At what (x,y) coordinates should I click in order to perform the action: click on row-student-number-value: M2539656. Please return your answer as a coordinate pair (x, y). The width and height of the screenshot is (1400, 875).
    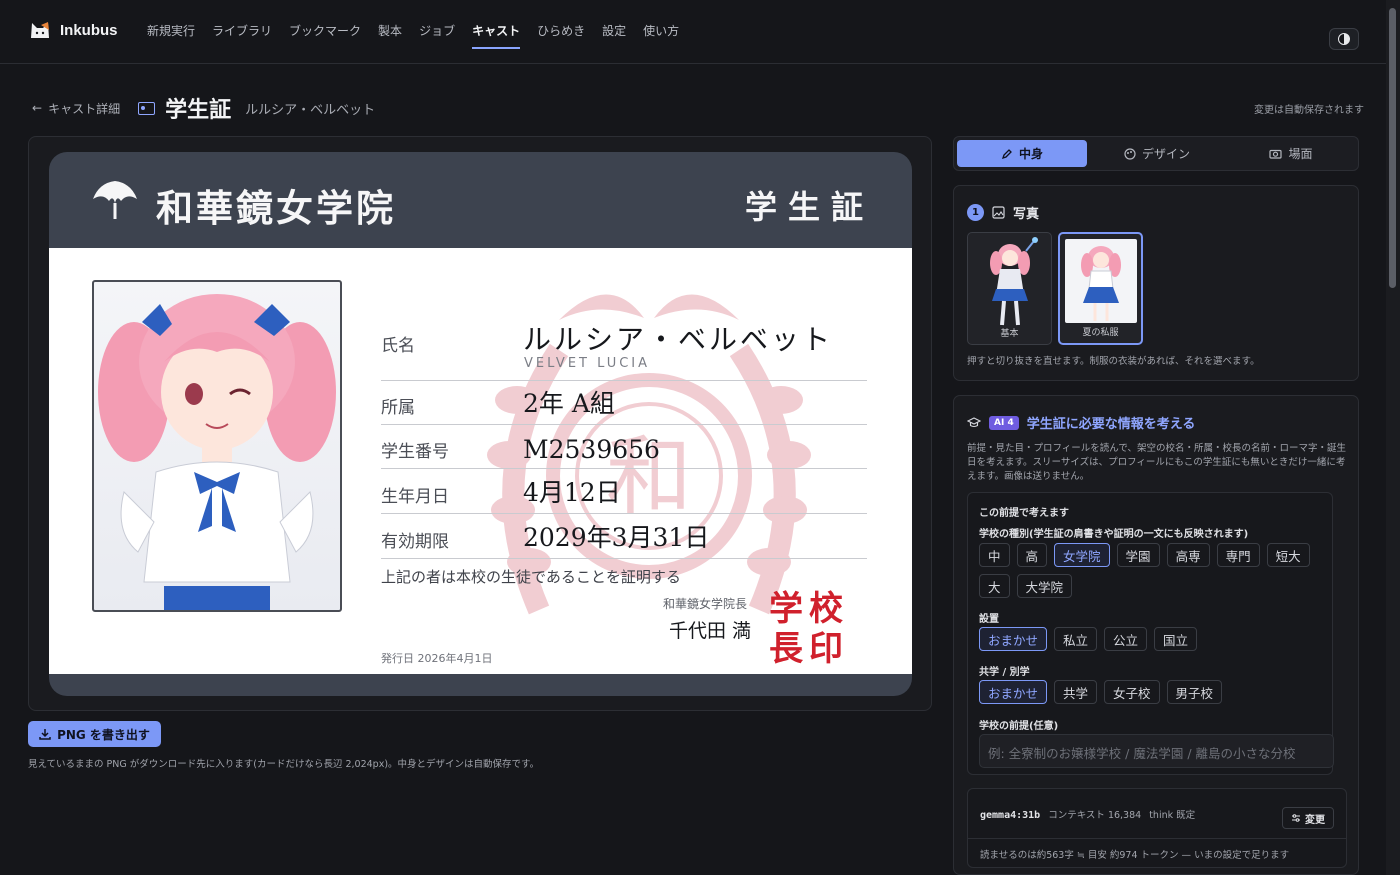
    Looking at the image, I should click on (591, 449).